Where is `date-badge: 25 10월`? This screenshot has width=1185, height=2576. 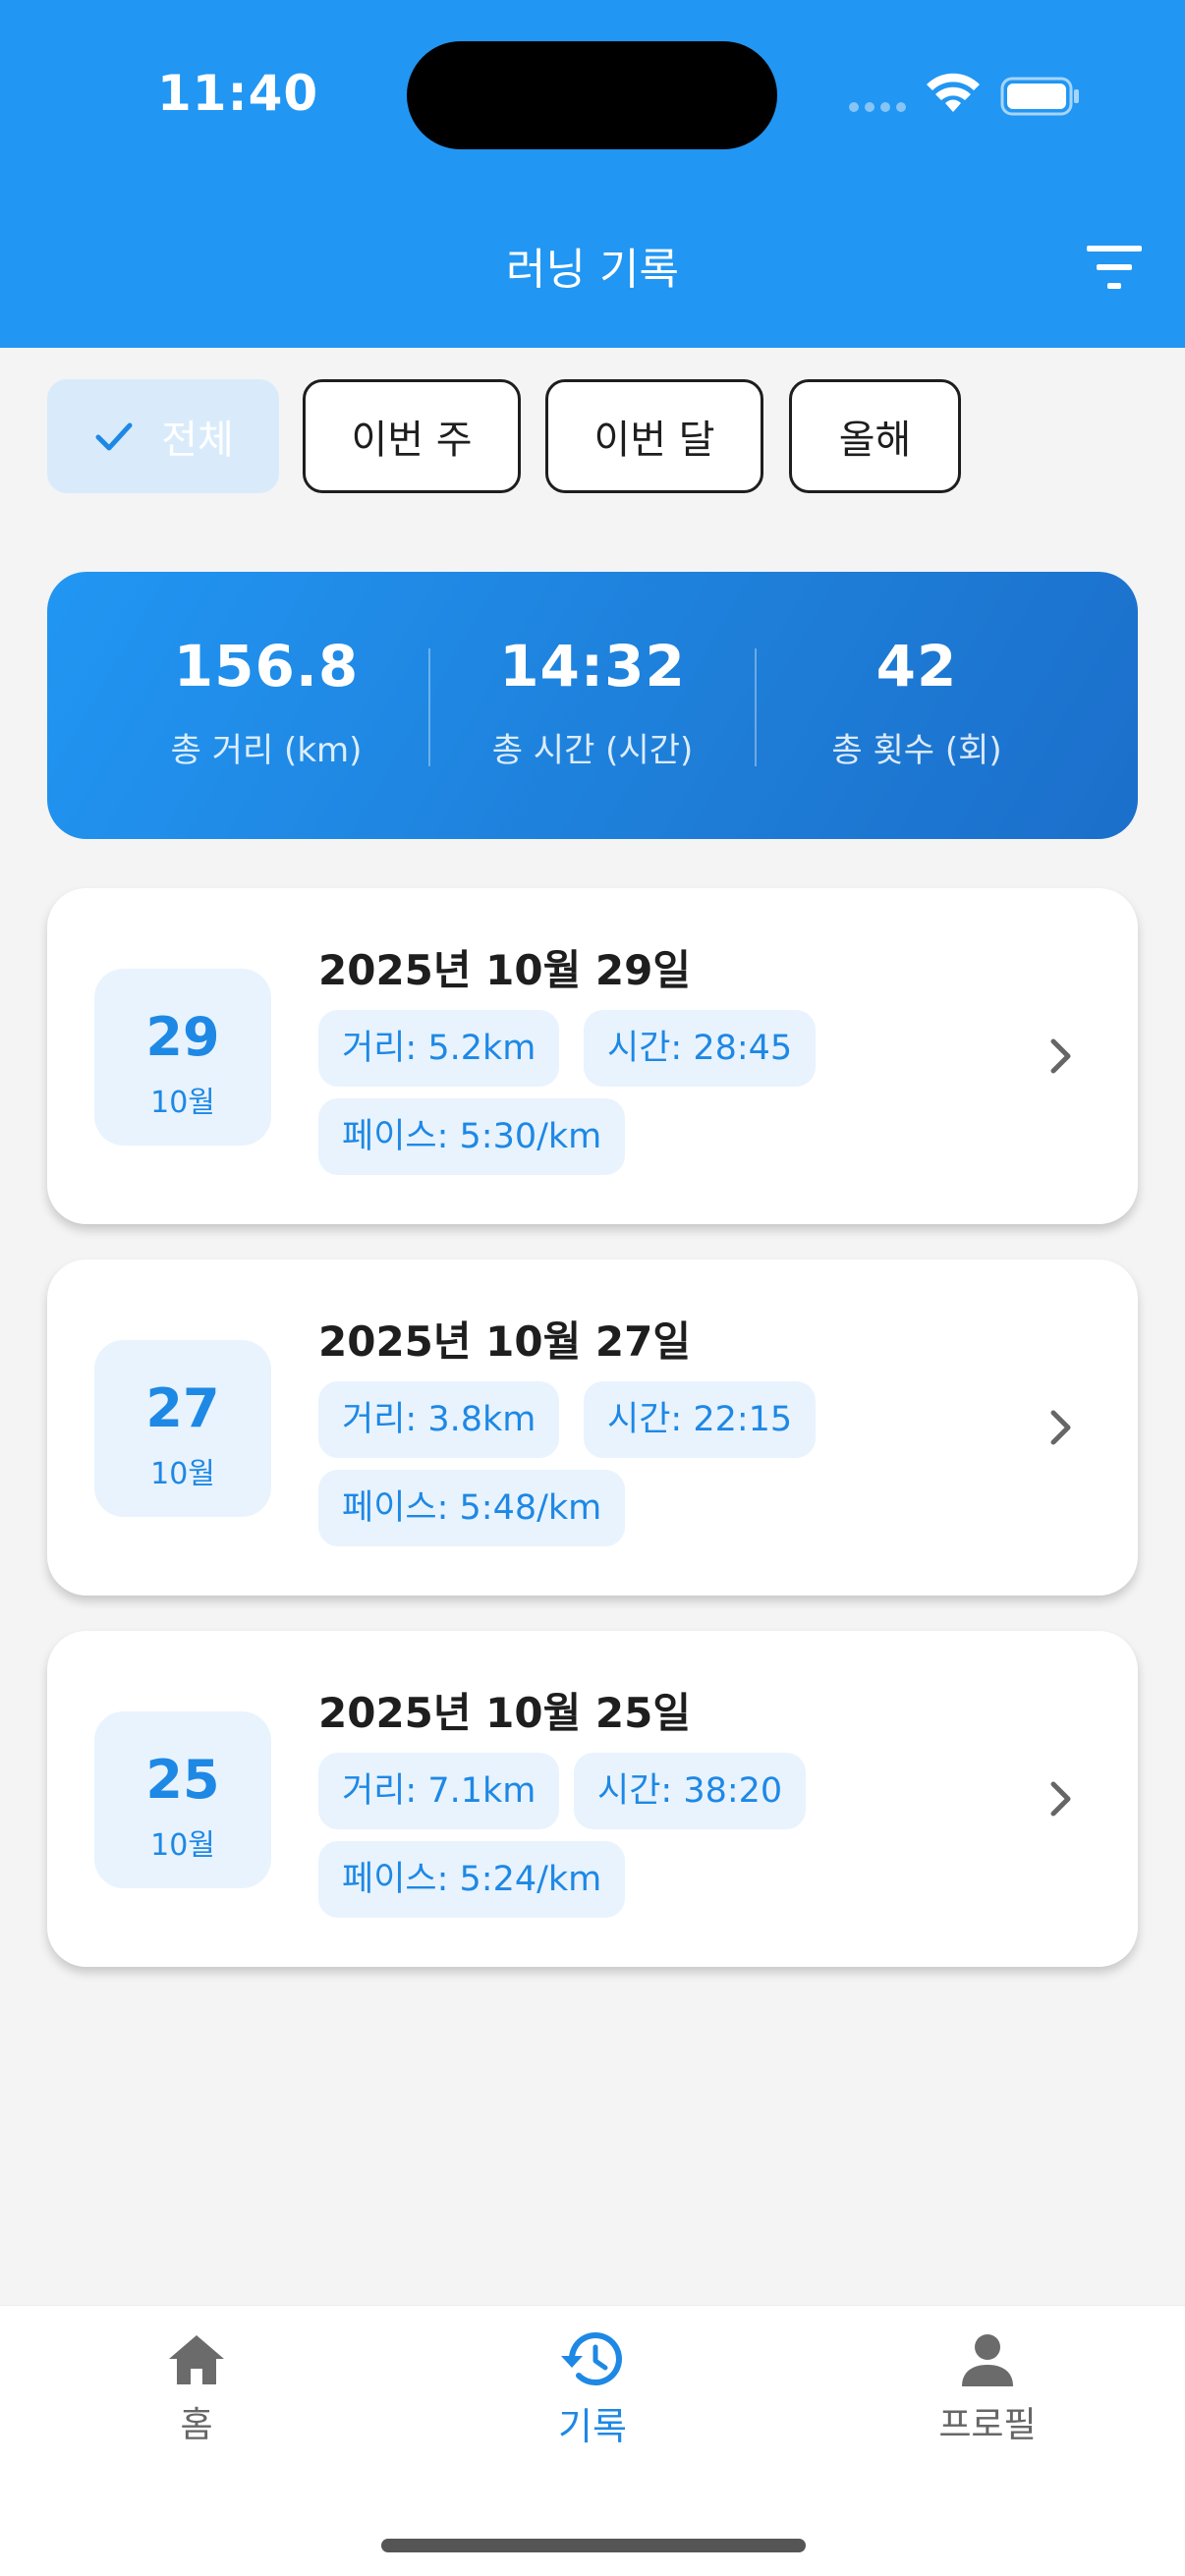 date-badge: 25 10월 is located at coordinates (183, 1799).